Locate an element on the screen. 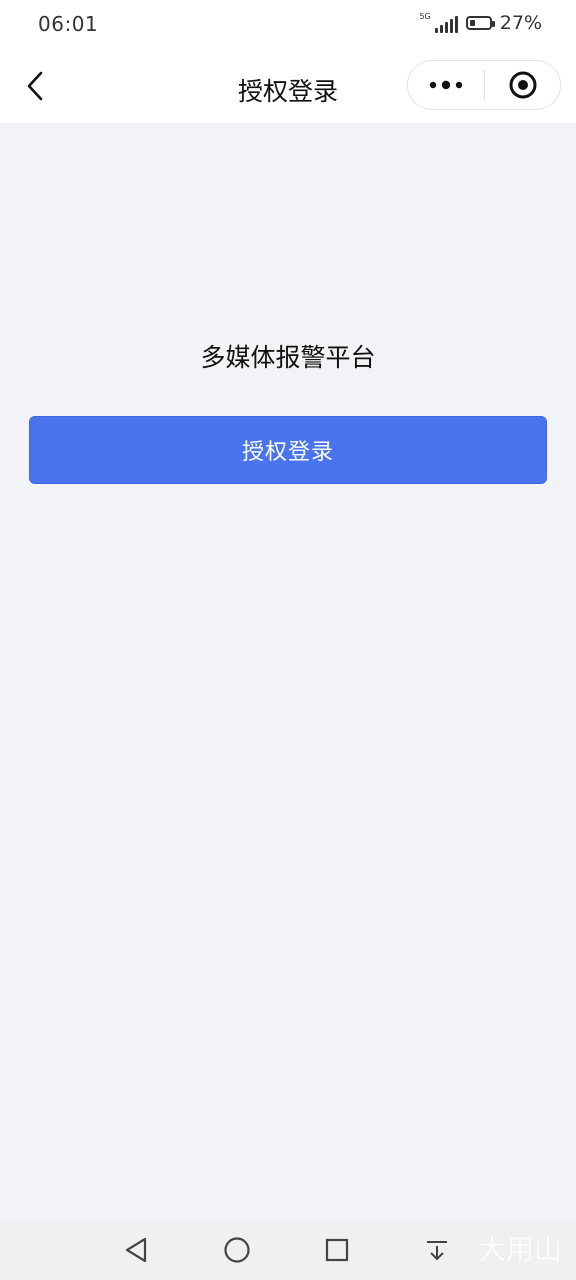 The image size is (576, 1280). status-indicators: 5G 27% is located at coordinates (480, 23).